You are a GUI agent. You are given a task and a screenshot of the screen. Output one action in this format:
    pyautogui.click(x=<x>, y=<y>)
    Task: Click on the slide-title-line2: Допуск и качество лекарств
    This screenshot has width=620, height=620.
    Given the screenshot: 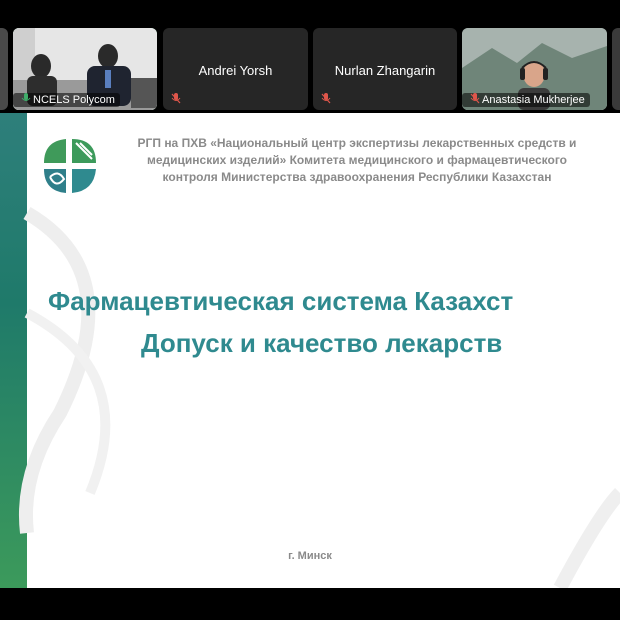 What is the action you would take?
    pyautogui.click(x=322, y=343)
    